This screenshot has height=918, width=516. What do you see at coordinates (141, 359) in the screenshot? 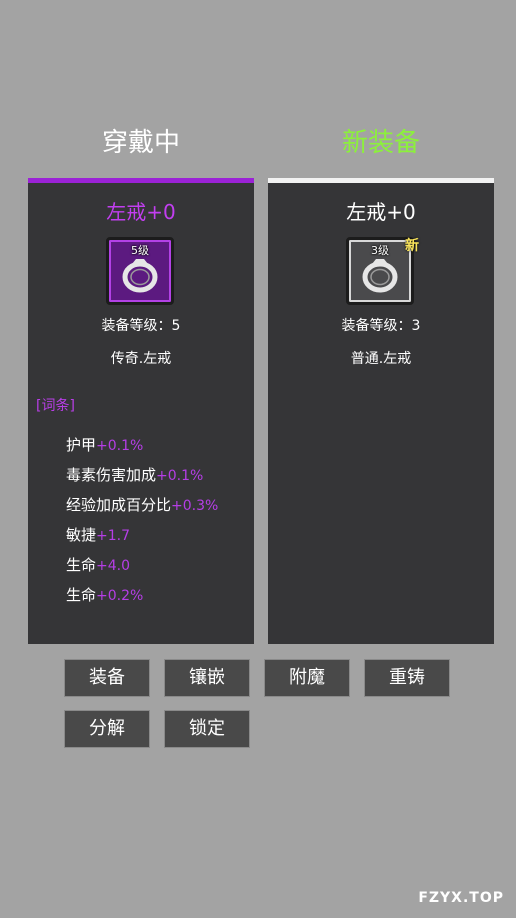
I see `current-rarity-type: 传奇.左戒` at bounding box center [141, 359].